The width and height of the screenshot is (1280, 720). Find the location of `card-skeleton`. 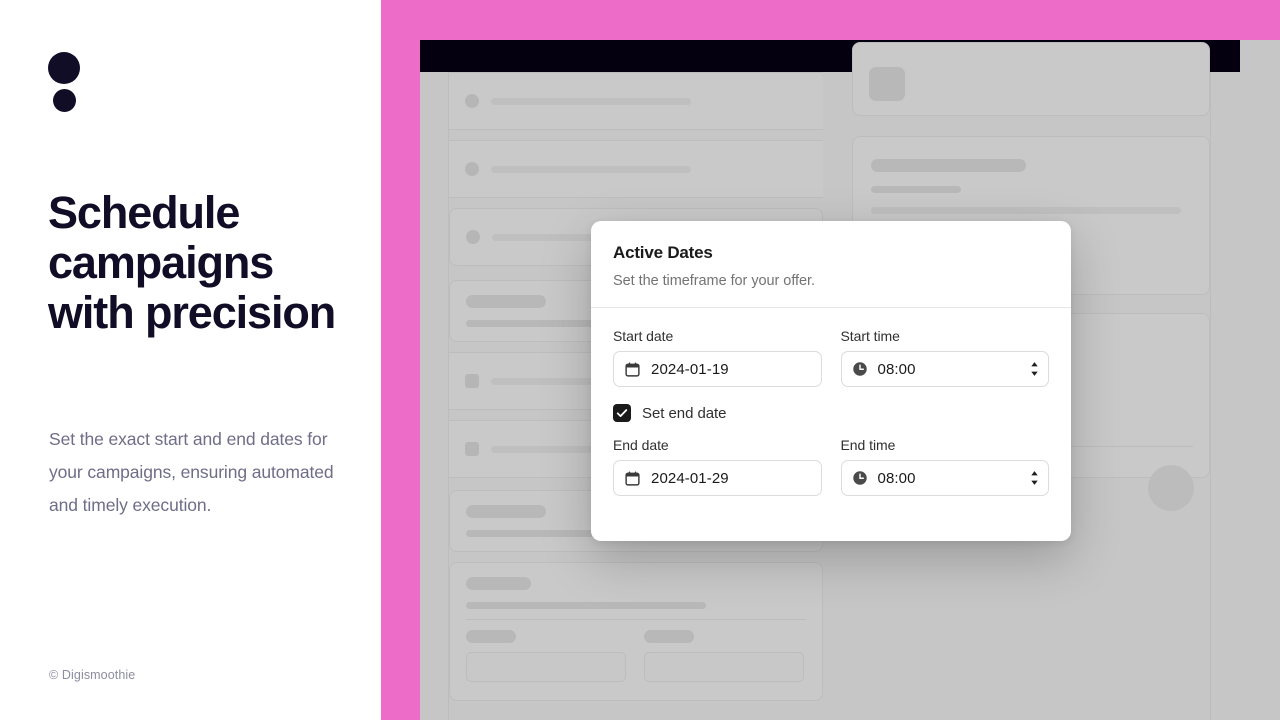

card-skeleton is located at coordinates (1031, 79).